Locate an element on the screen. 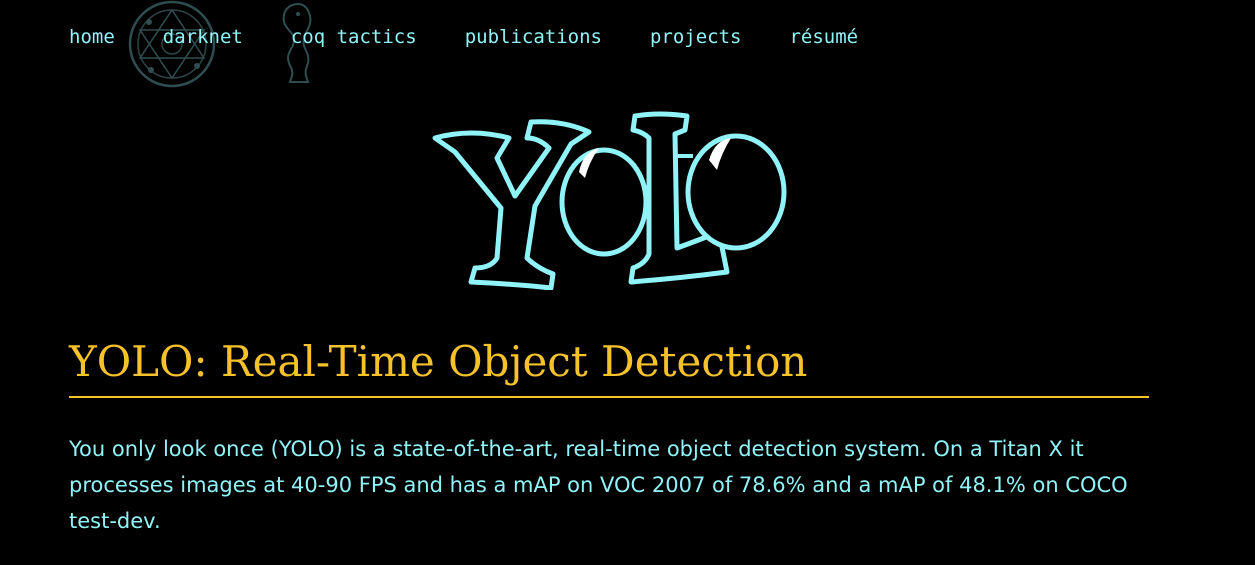  nav-link-home: home is located at coordinates (92, 37).